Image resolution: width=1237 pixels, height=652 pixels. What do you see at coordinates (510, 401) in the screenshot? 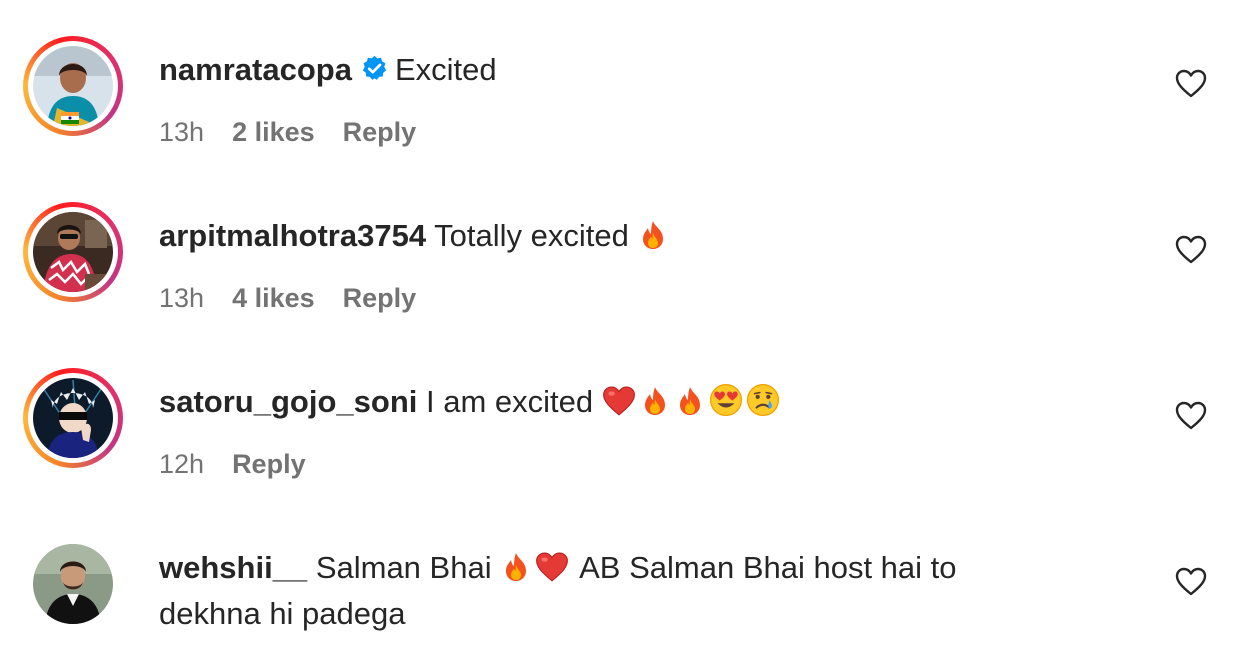
I see `comment-text: I am excited` at bounding box center [510, 401].